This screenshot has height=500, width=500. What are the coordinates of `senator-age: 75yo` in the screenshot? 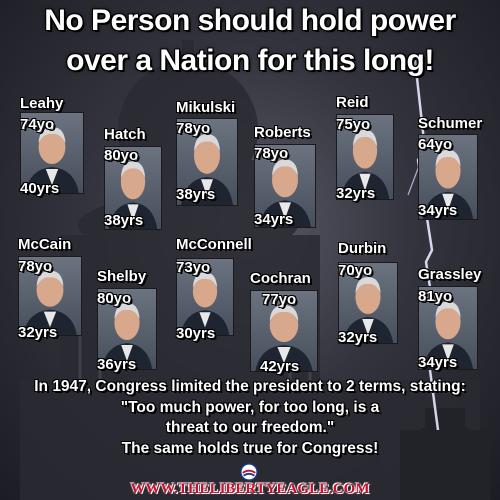 It's located at (353, 124).